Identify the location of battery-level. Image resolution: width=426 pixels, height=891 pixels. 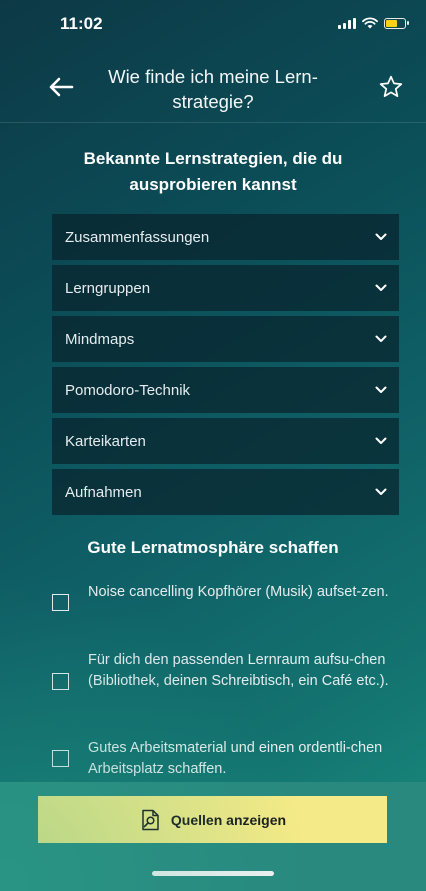
(391, 23).